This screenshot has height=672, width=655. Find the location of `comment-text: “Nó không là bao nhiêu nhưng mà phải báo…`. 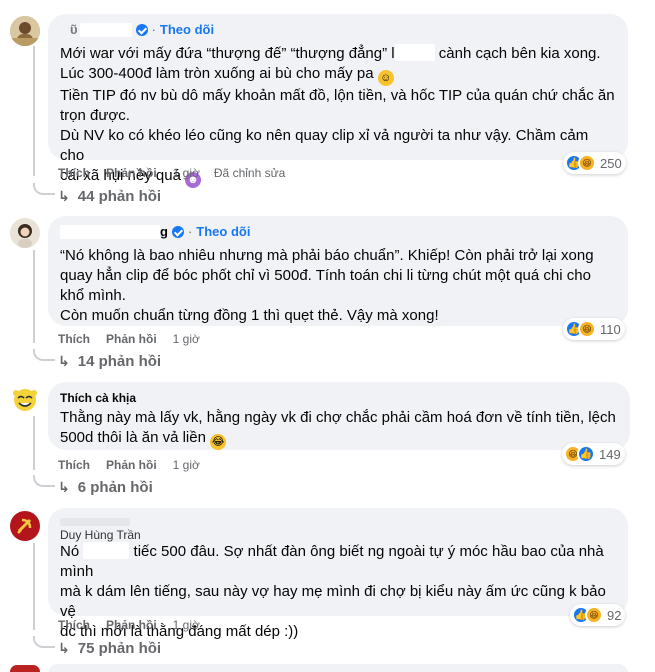

comment-text: “Nó không là bao nhiêu nhưng mà phải báo… is located at coordinates (338, 286).